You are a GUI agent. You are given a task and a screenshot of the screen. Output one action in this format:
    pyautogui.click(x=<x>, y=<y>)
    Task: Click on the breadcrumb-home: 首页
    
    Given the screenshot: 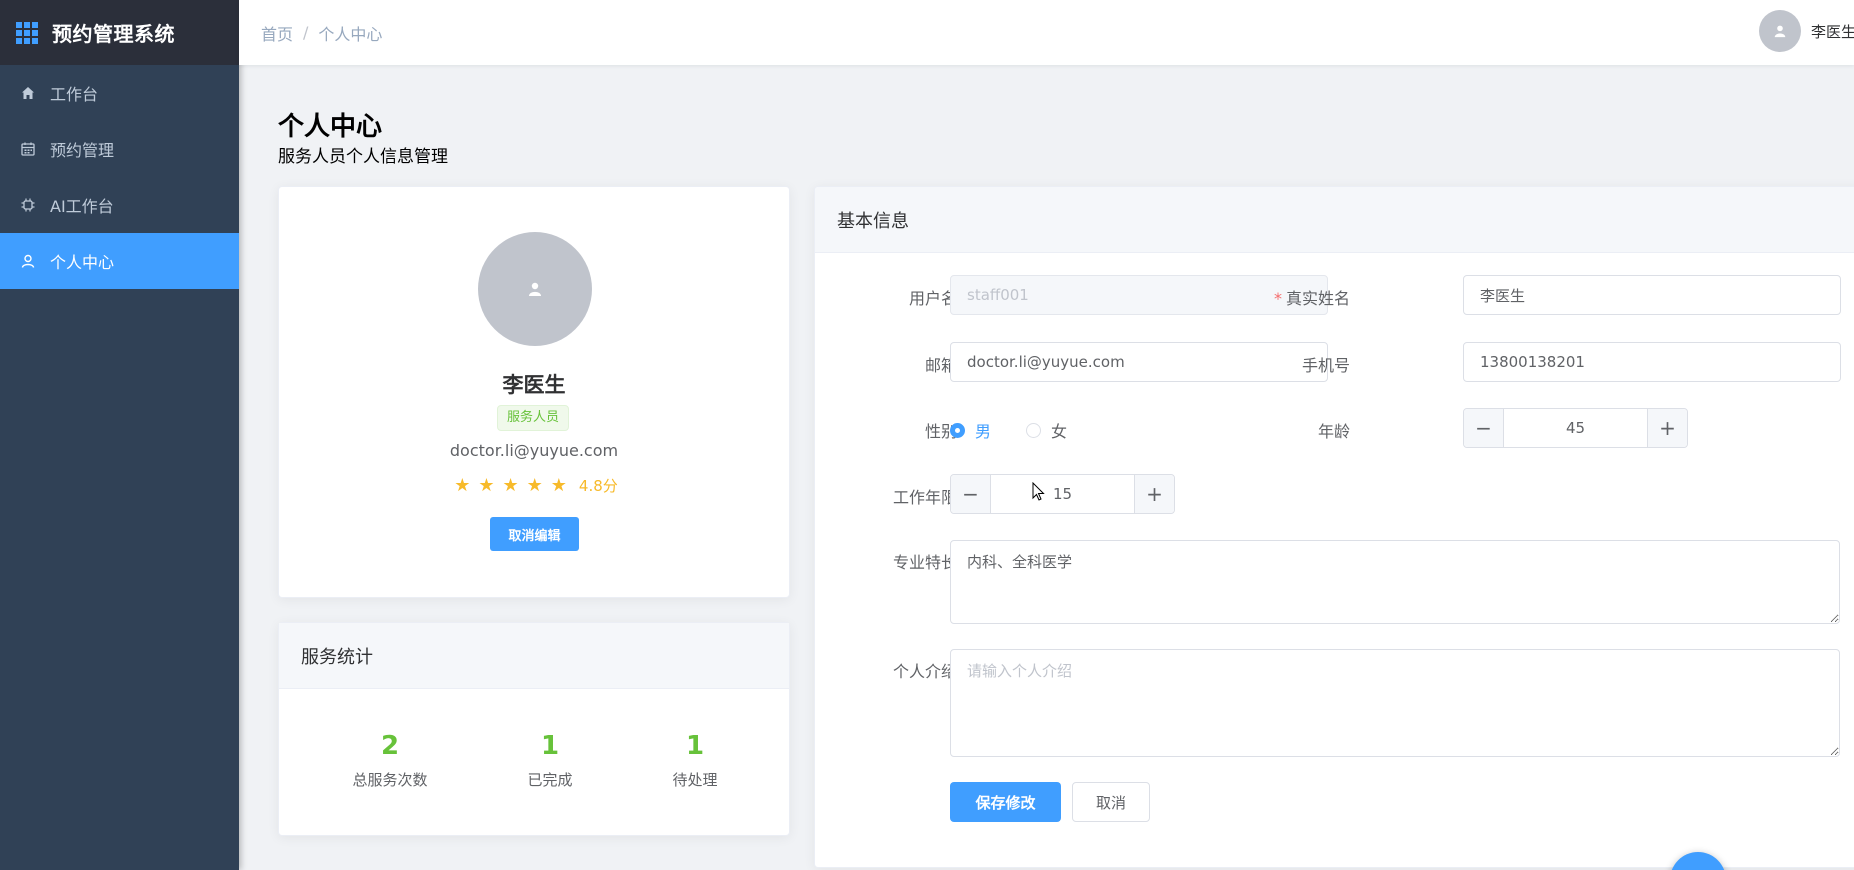 What is the action you would take?
    pyautogui.click(x=277, y=33)
    